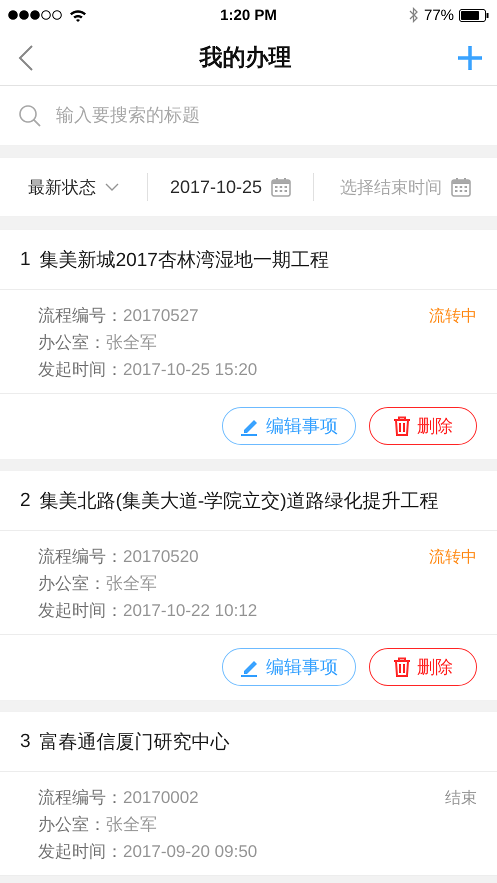 Image resolution: width=497 pixels, height=883 pixels. What do you see at coordinates (161, 316) in the screenshot?
I see `field-value: 20170527` at bounding box center [161, 316].